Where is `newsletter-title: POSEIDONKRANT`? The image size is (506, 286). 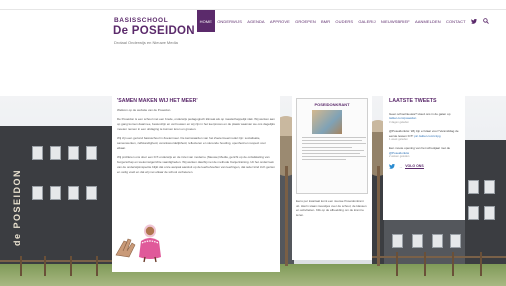
newsletter-title: POSEIDONKRANT is located at coordinates (332, 104).